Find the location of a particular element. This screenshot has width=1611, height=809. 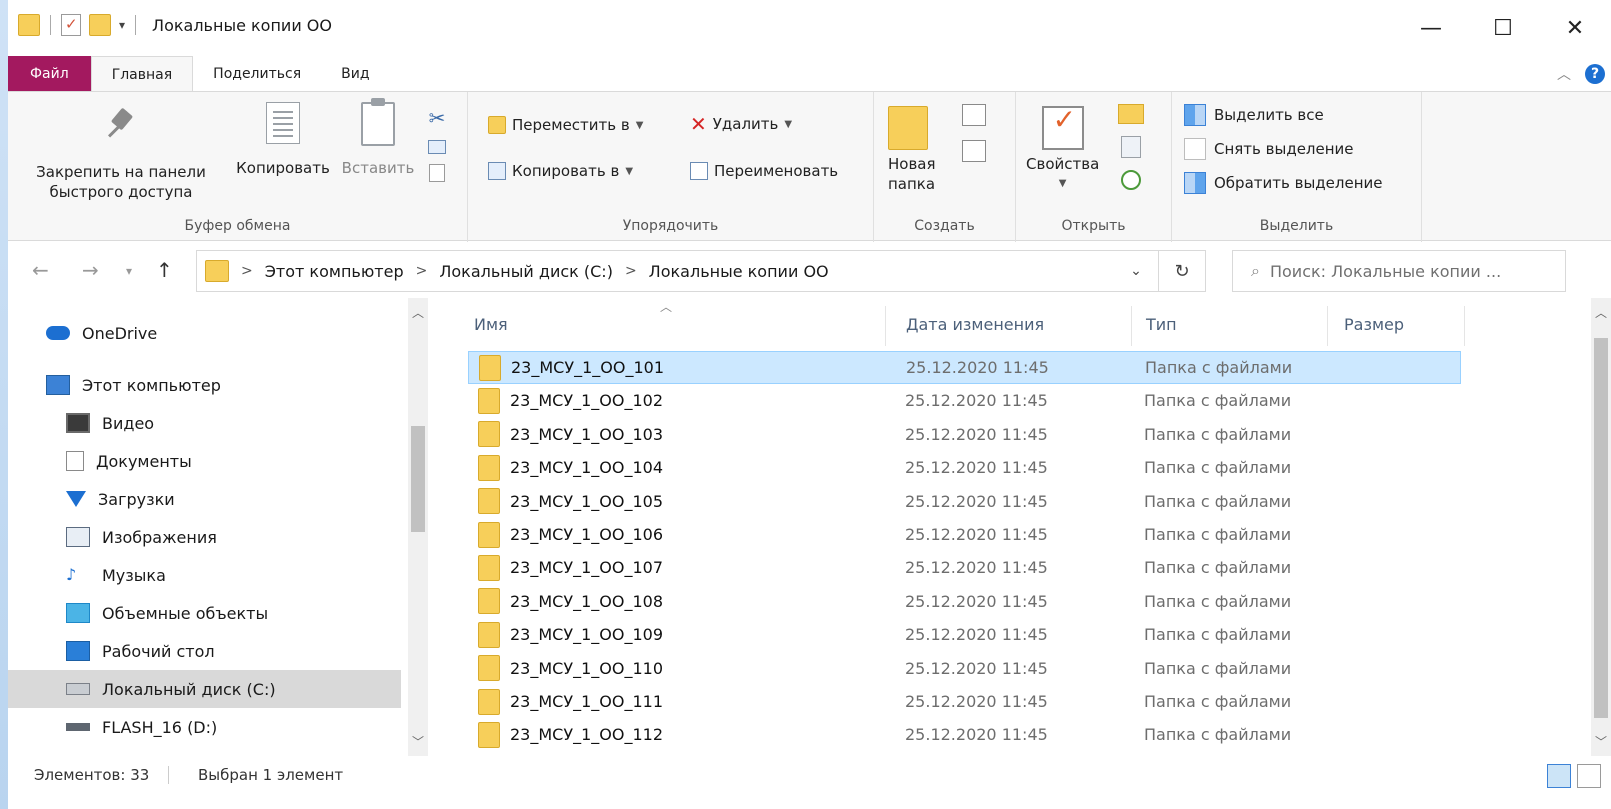

copy-button: Копировать is located at coordinates (283, 140).